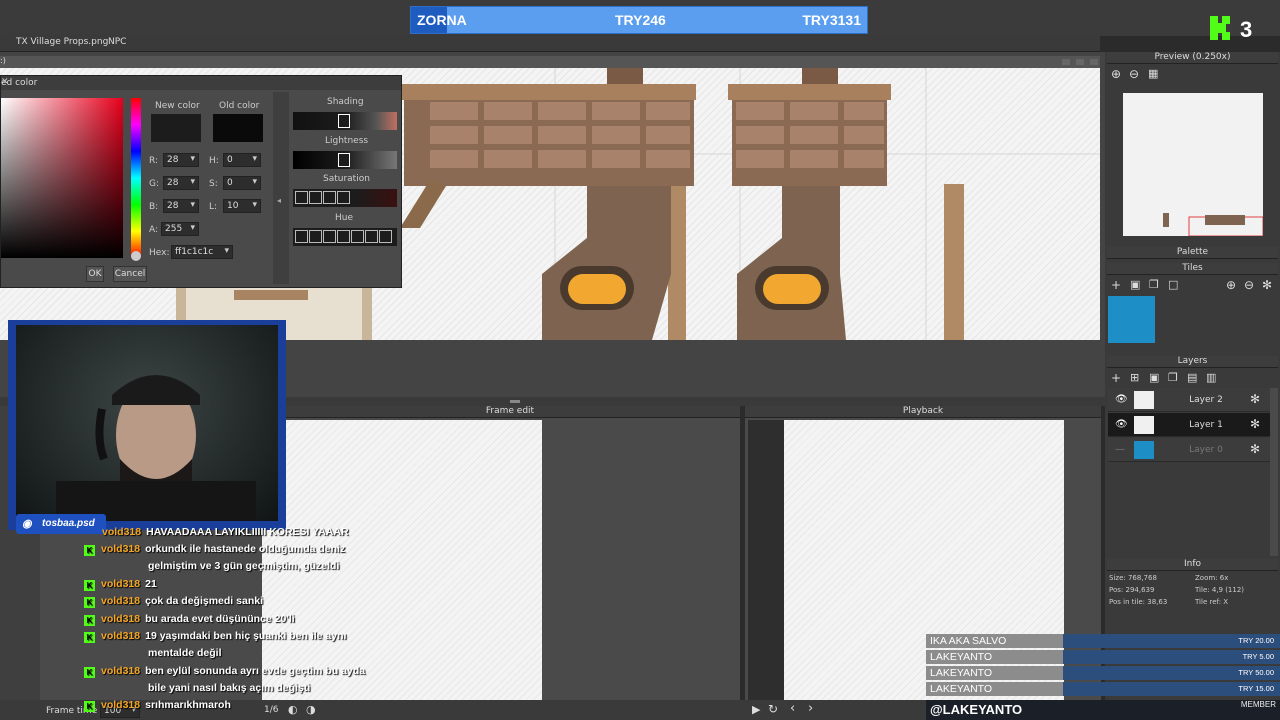 The image size is (1280, 720). I want to click on tab-npc: NPC, so click(117, 42).